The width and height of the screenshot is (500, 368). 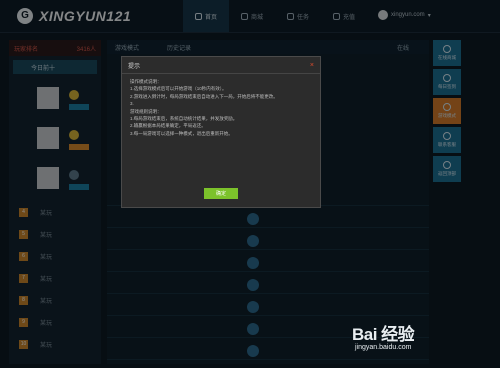 I want to click on dialog-line: 2.输赢根据本局结果确定，平局返还。, so click(x=168, y=126).